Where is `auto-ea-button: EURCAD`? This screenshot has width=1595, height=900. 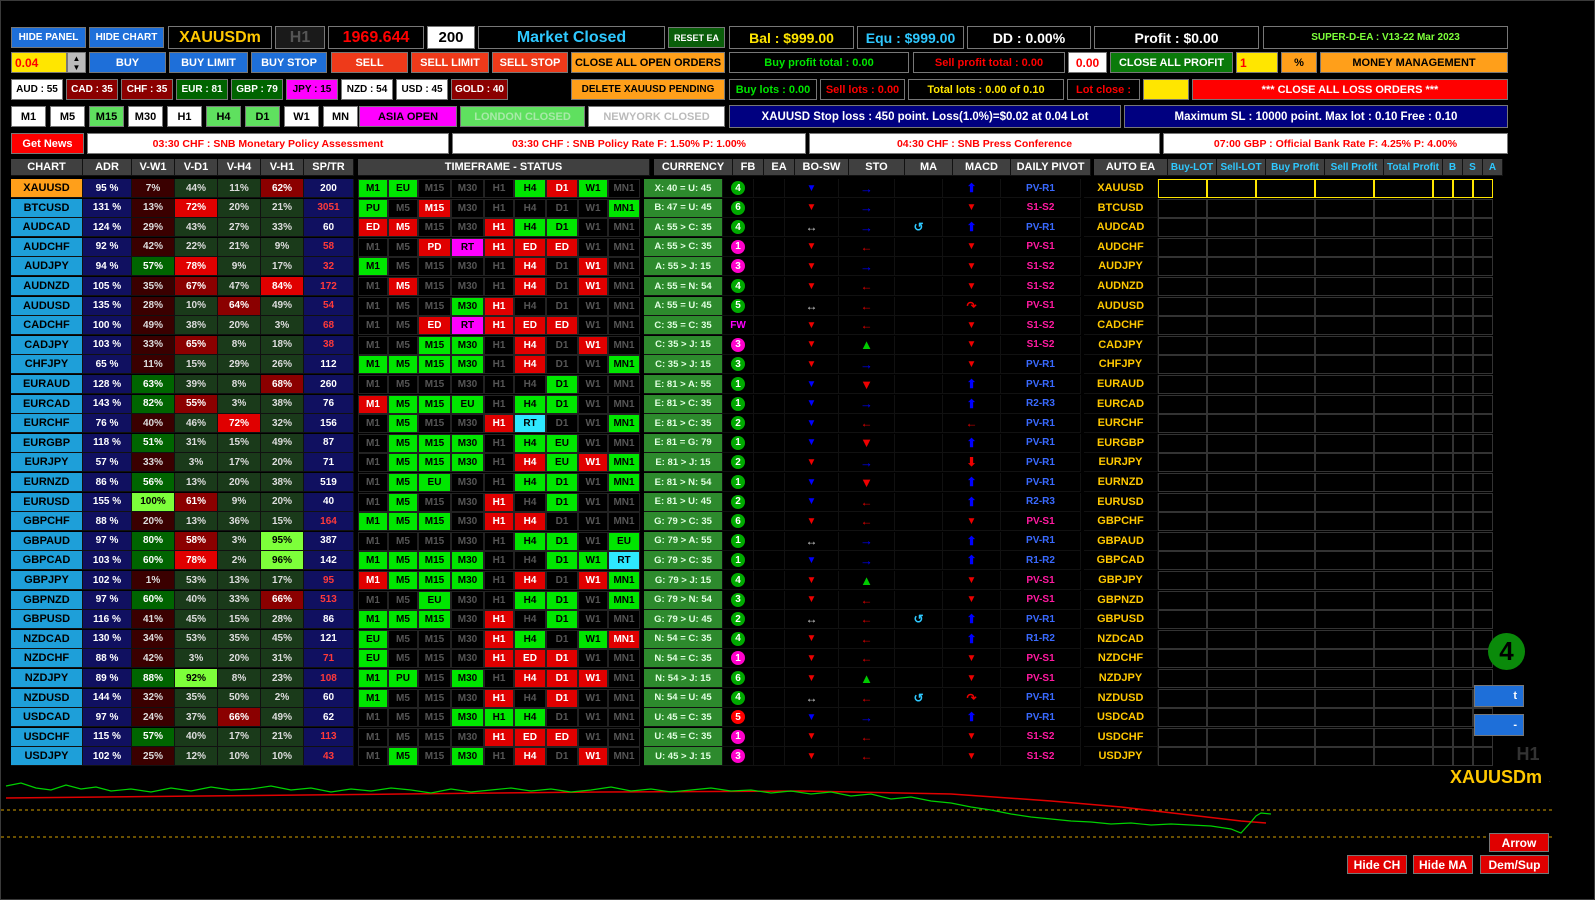
auto-ea-button: EURCAD is located at coordinates (1121, 404).